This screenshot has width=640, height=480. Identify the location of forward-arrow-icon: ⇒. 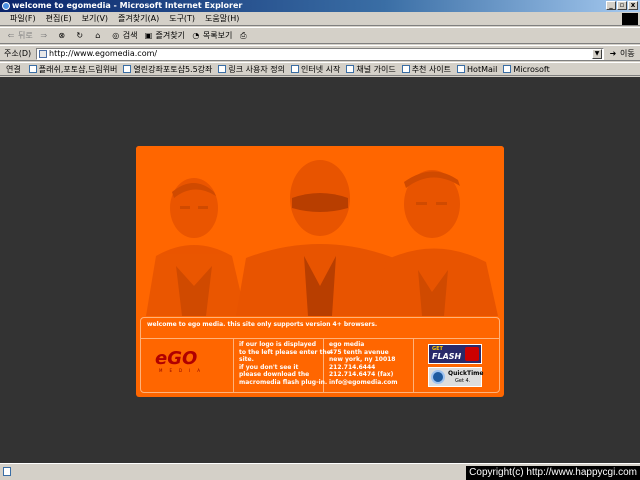
(44, 35).